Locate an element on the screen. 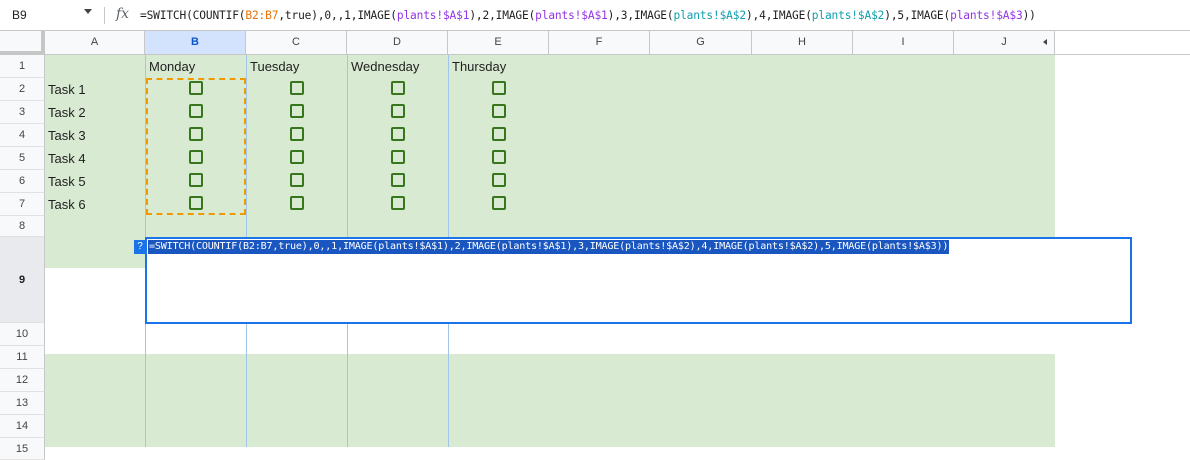 The image size is (1190, 460). column-header-a: A is located at coordinates (95, 43).